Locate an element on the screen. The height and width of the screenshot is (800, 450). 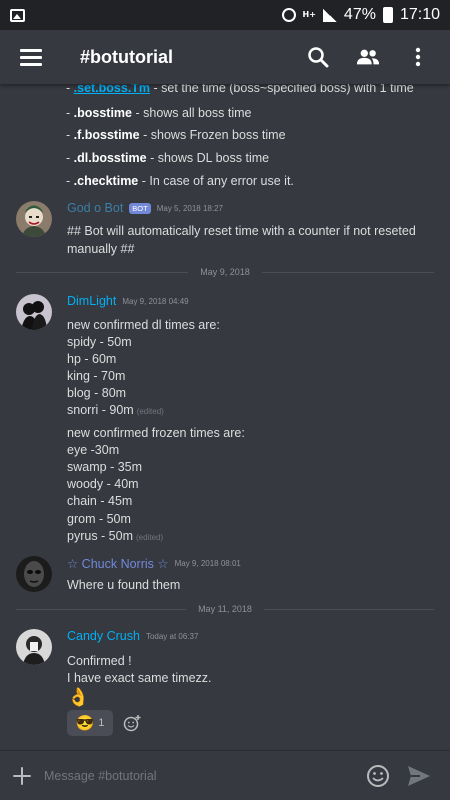
battery-percent: 47% is located at coordinates (359, 14).